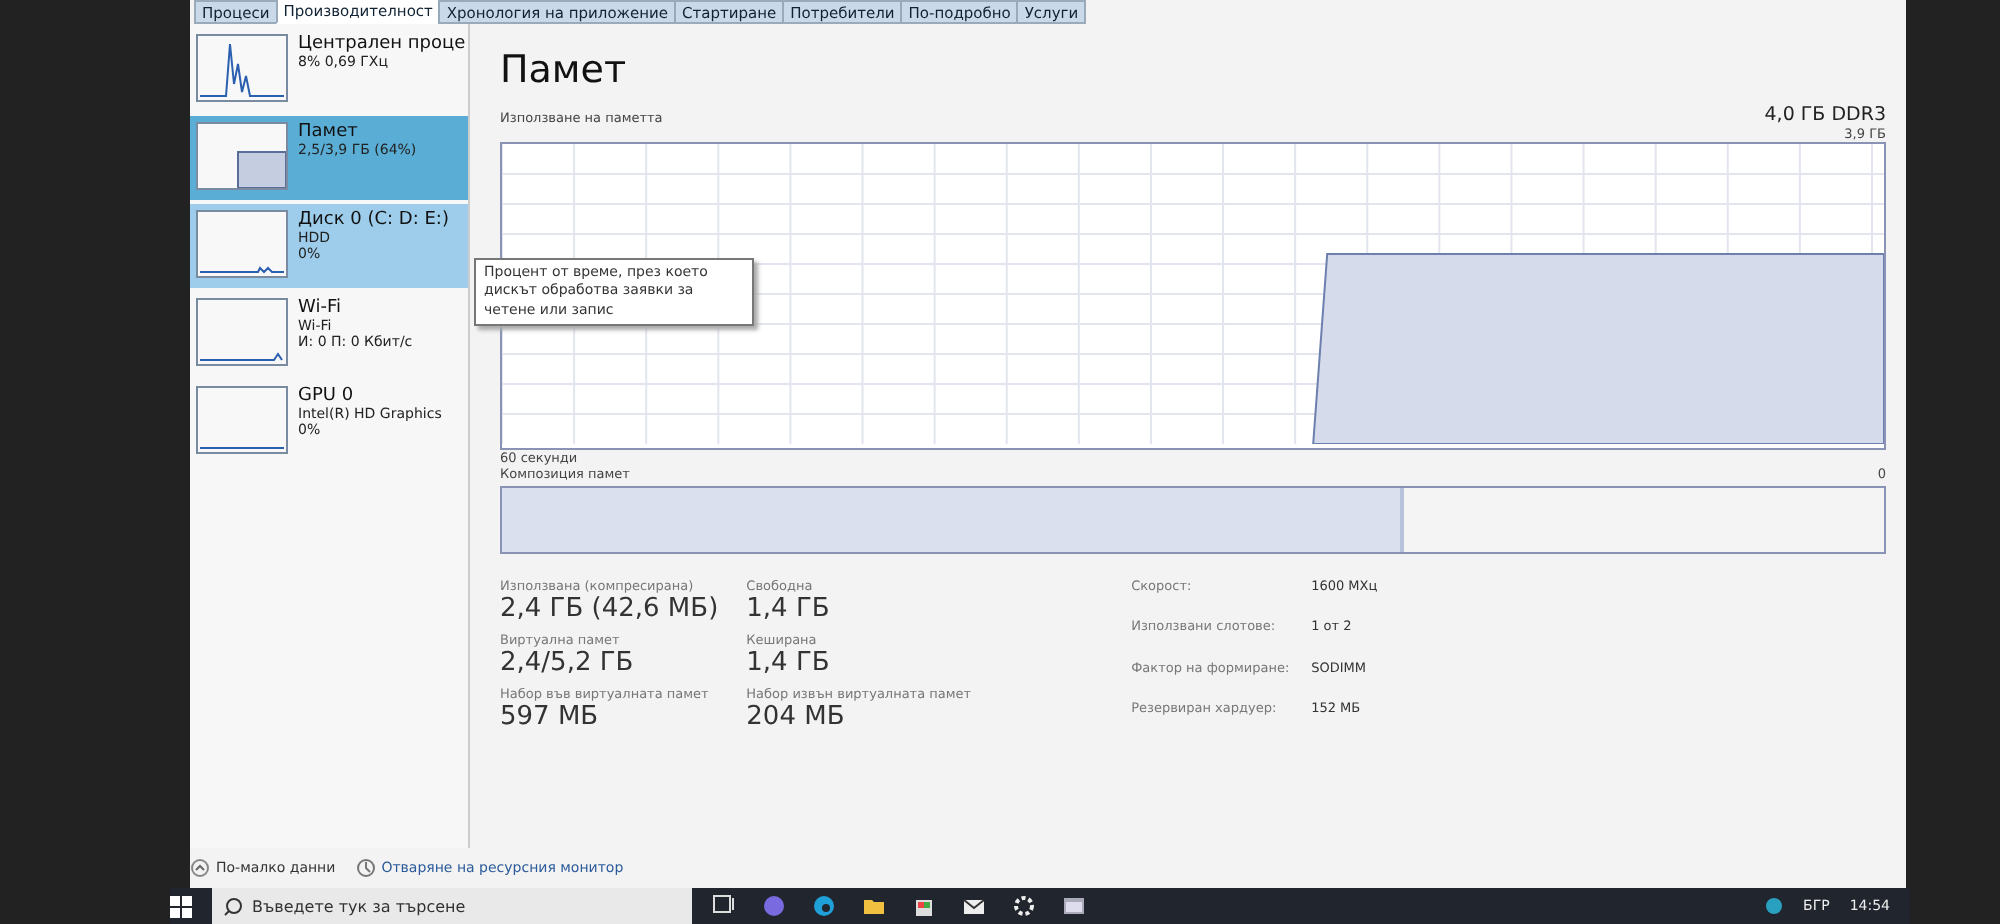 The height and width of the screenshot is (924, 2000). What do you see at coordinates (234, 906) in the screenshot?
I see `search-icon` at bounding box center [234, 906].